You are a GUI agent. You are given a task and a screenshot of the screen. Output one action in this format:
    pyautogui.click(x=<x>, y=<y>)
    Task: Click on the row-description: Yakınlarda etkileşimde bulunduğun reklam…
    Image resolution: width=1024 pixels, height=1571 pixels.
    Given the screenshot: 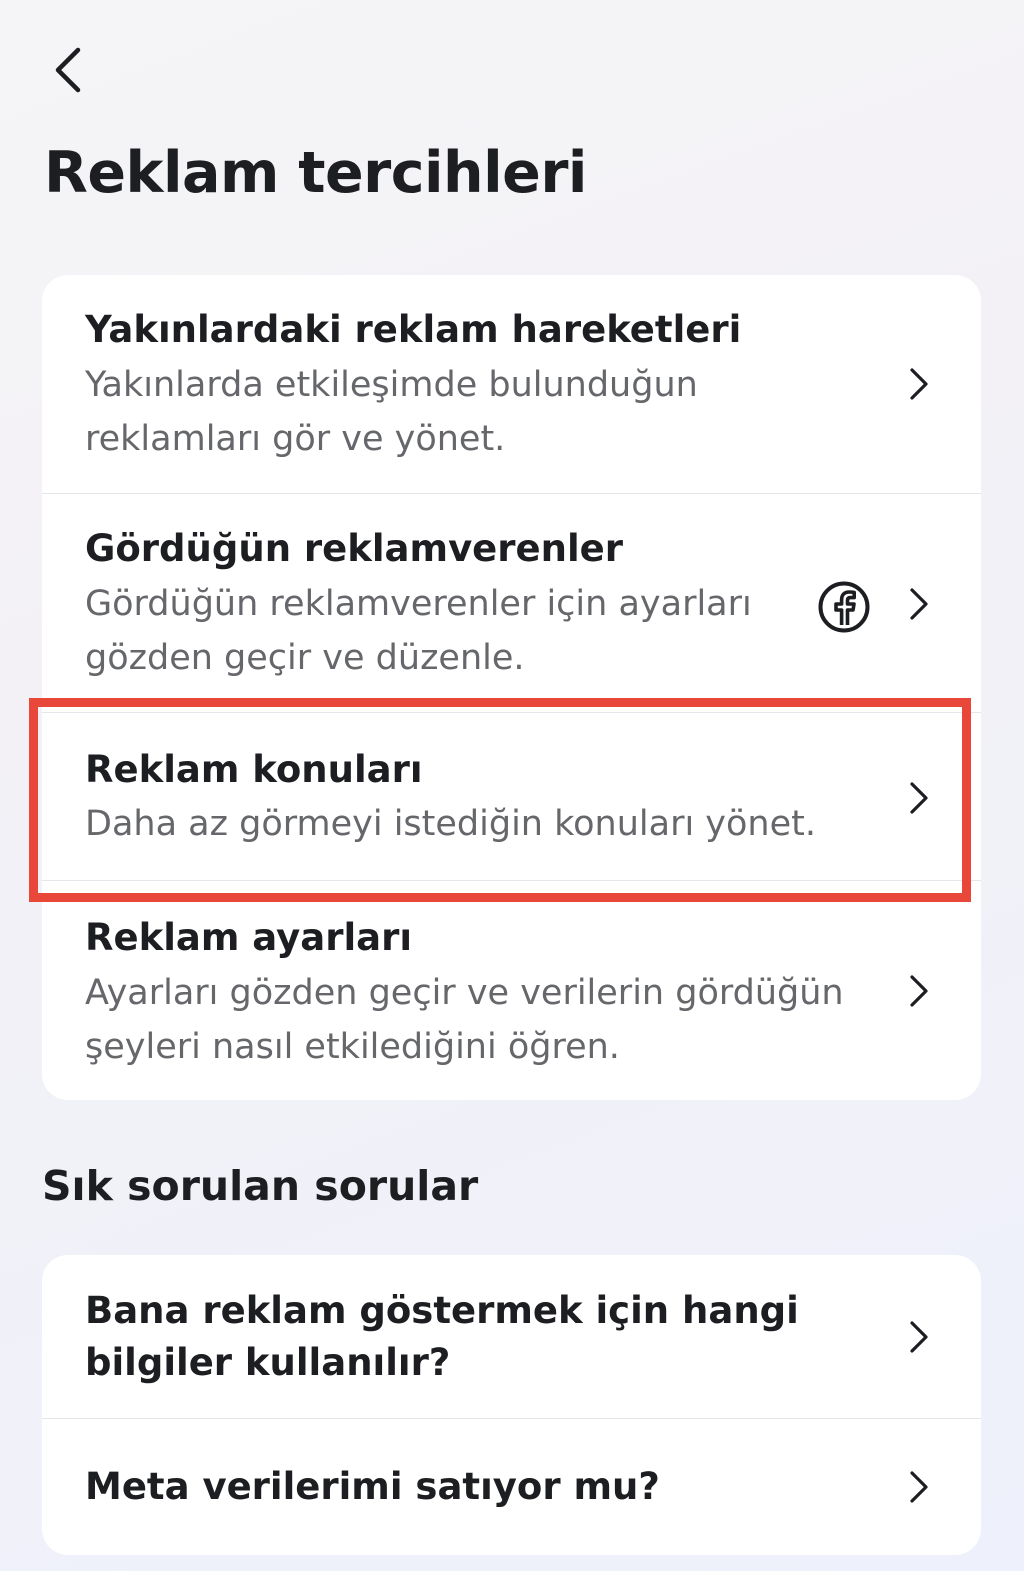 What is the action you would take?
    pyautogui.click(x=391, y=412)
    